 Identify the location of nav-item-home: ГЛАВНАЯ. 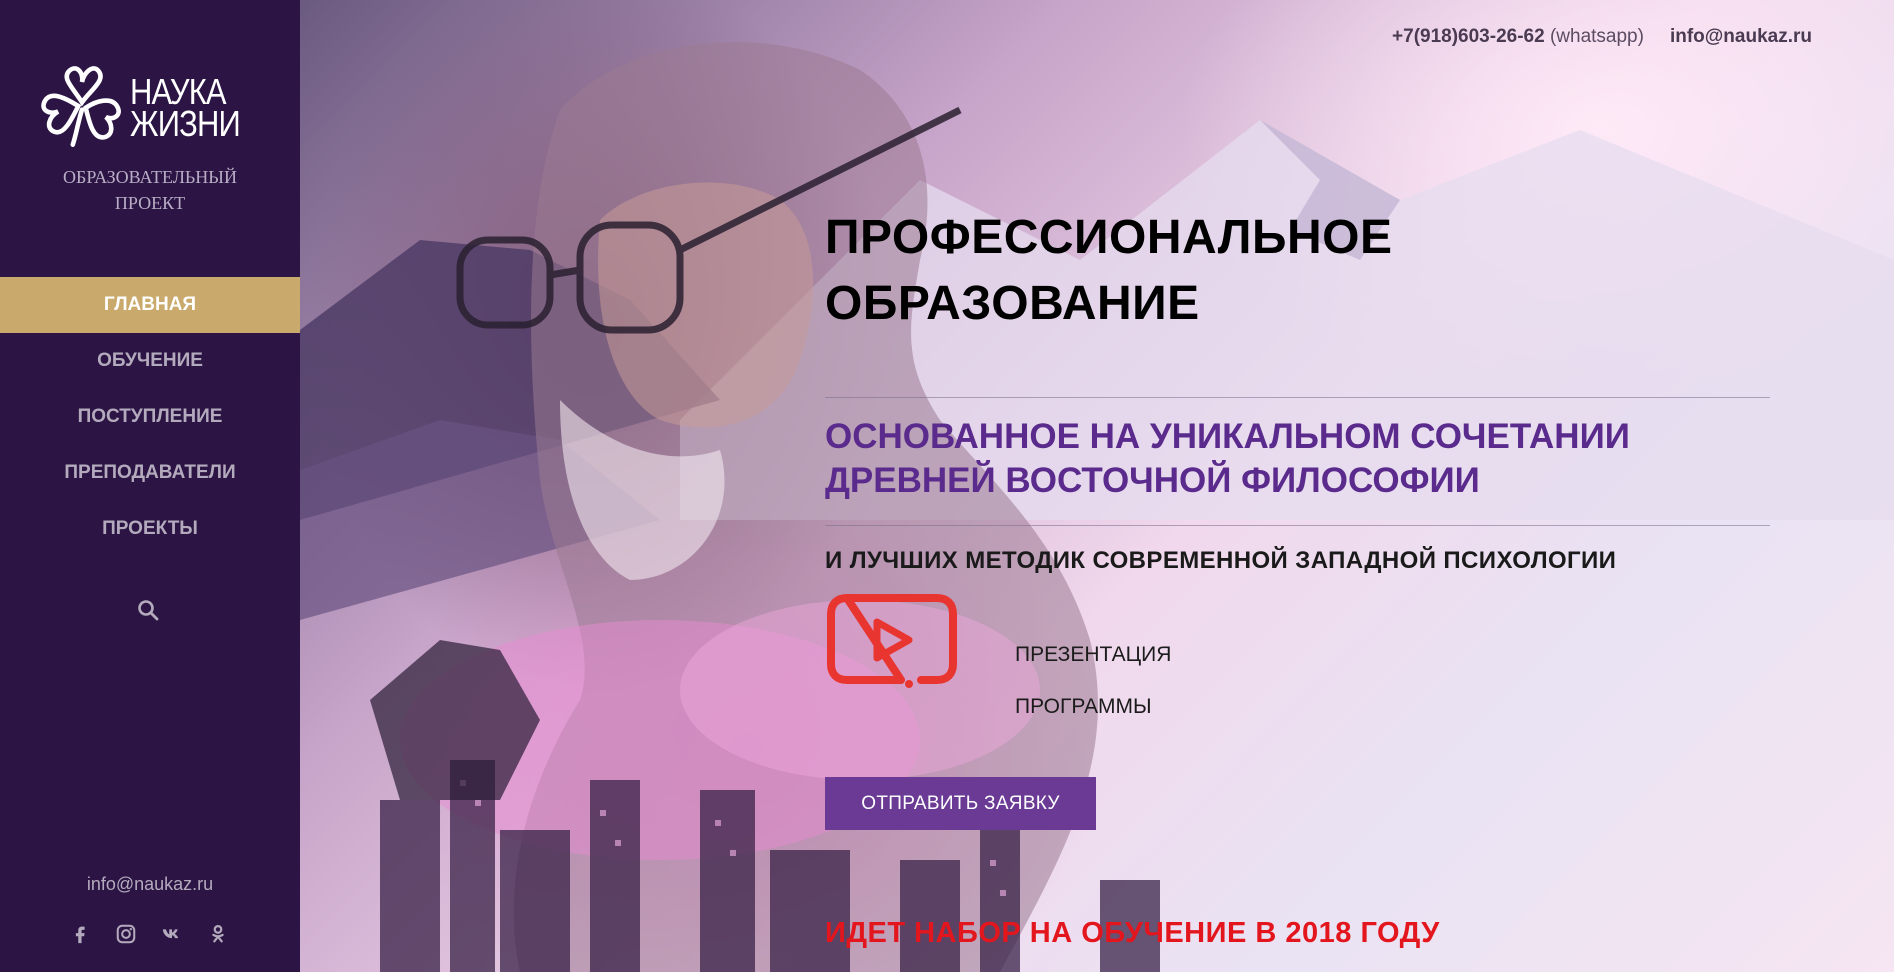
(150, 305).